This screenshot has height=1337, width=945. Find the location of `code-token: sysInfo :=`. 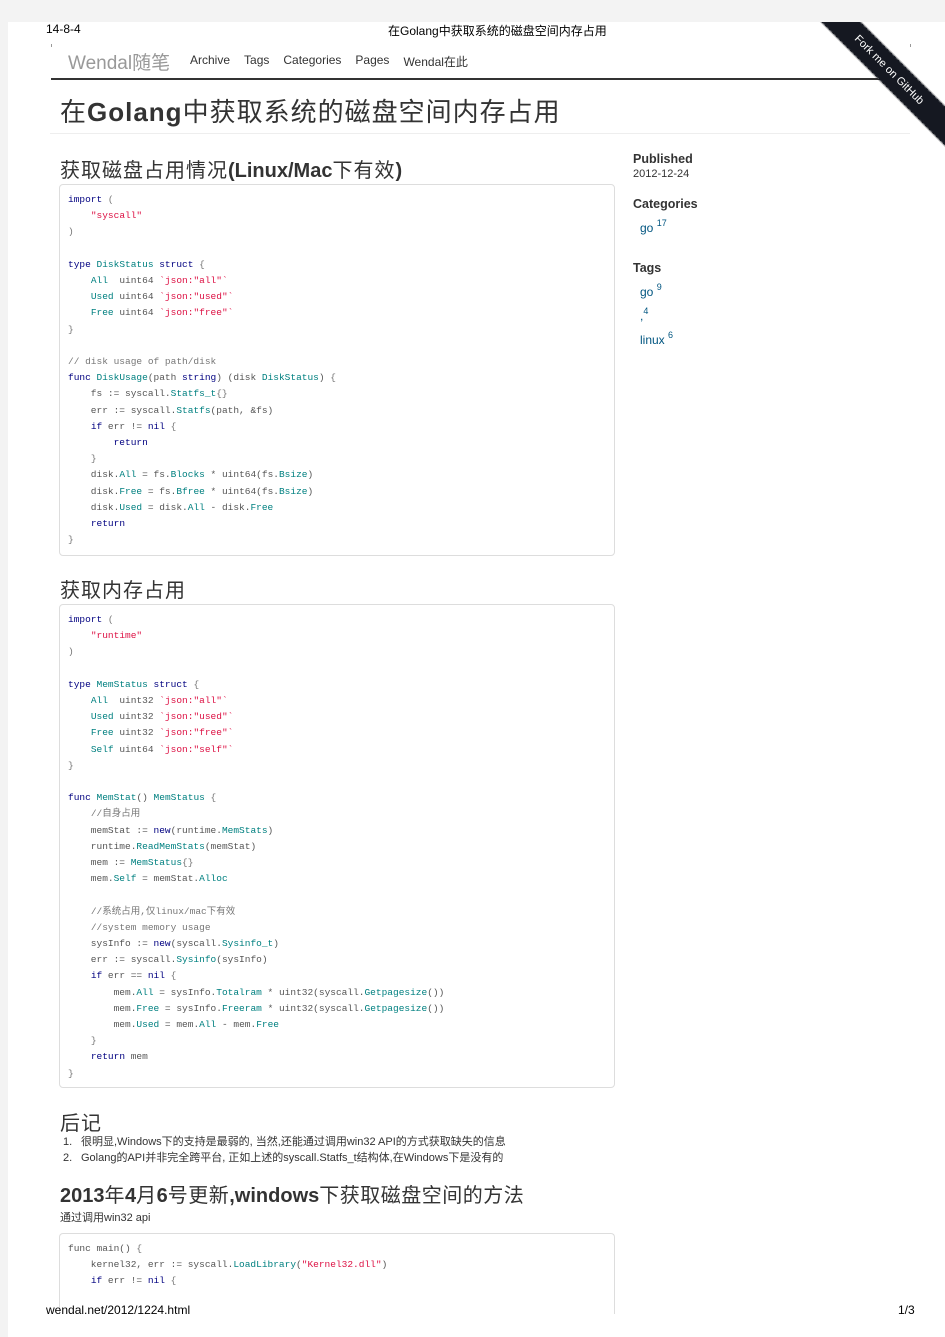

code-token: sysInfo := is located at coordinates (111, 944).